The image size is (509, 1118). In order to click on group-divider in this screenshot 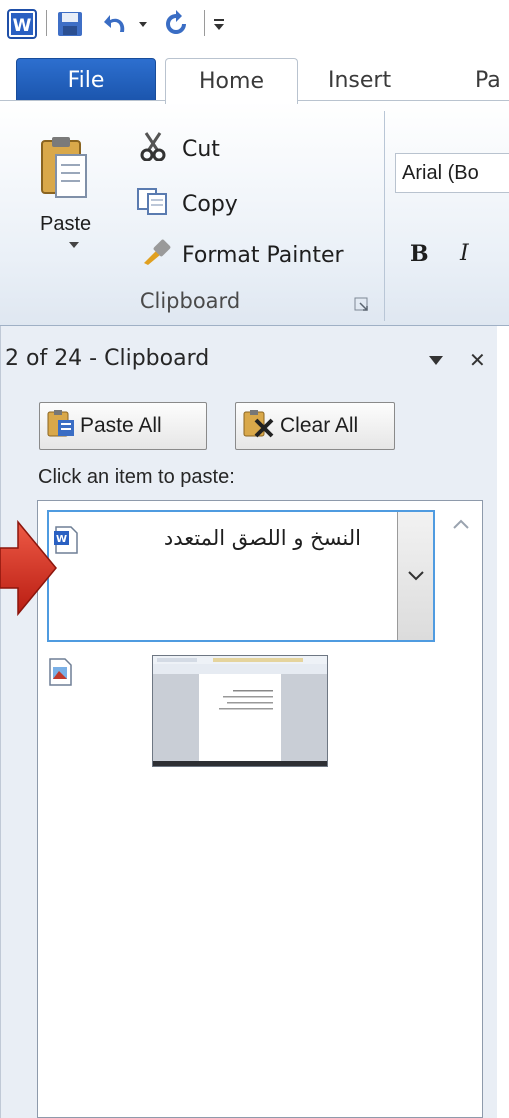, I will do `click(384, 216)`.